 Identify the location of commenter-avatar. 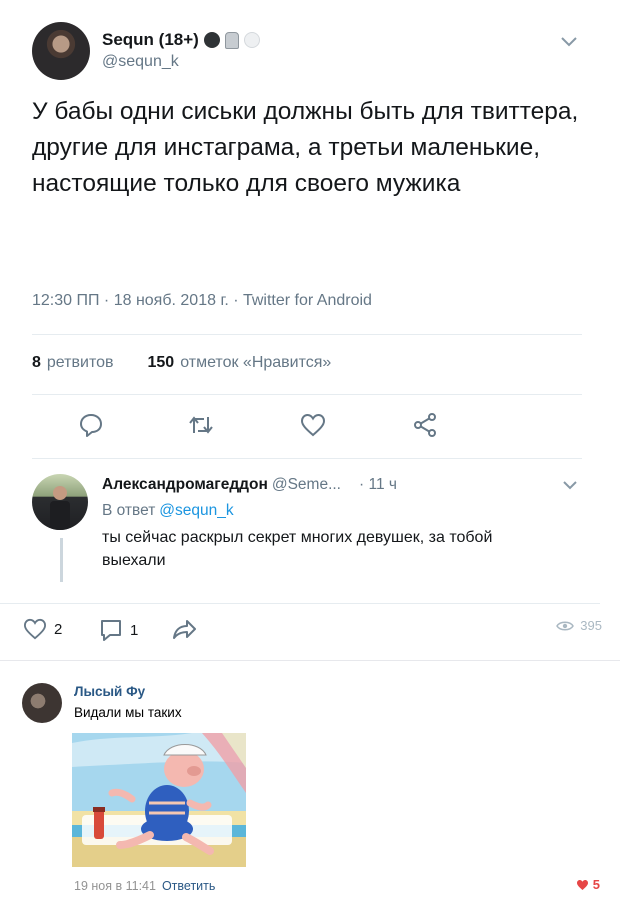
(42, 703).